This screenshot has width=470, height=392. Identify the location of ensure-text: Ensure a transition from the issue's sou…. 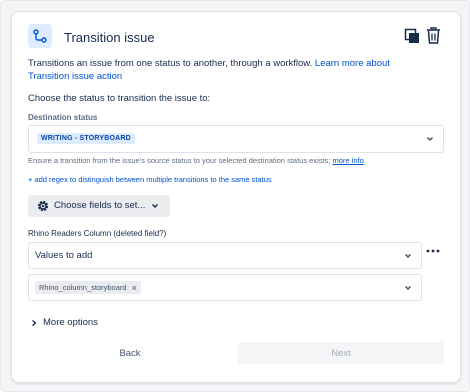
(180, 160).